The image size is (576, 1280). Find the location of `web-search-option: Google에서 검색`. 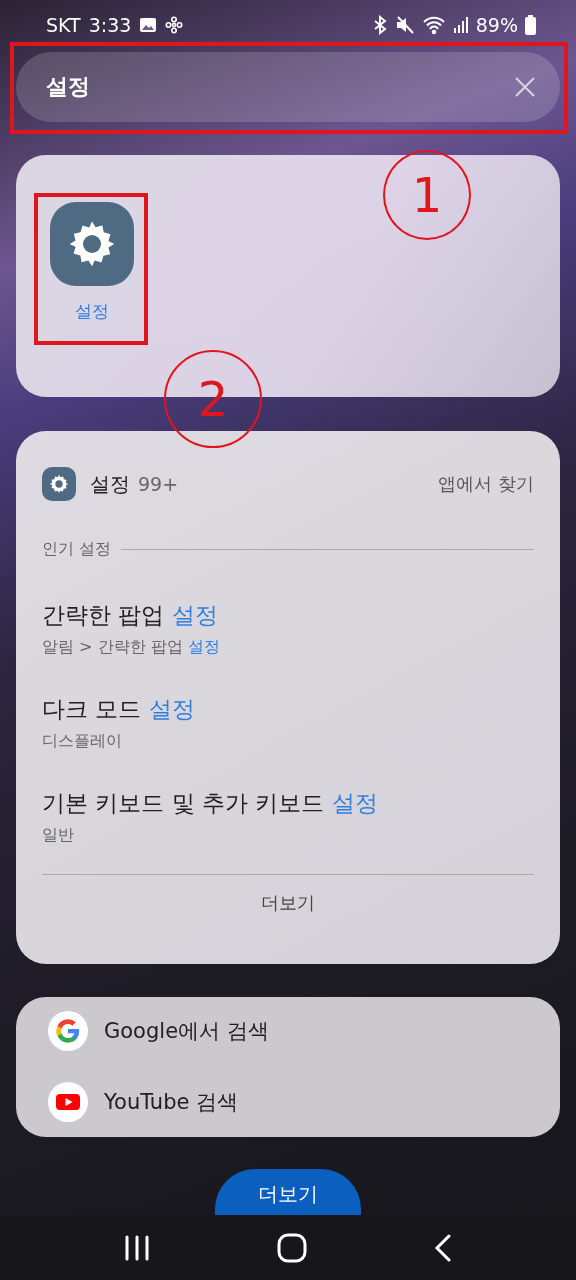

web-search-option: Google에서 검색 is located at coordinates (186, 1031).